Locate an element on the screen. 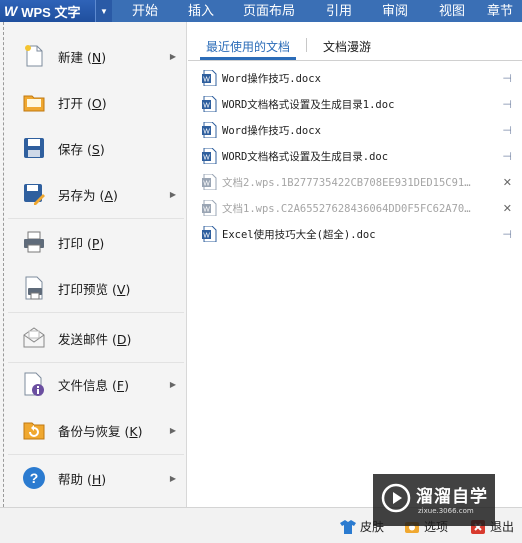 The height and width of the screenshot is (543, 522). menu-print-label: 打印 is located at coordinates (71, 243).